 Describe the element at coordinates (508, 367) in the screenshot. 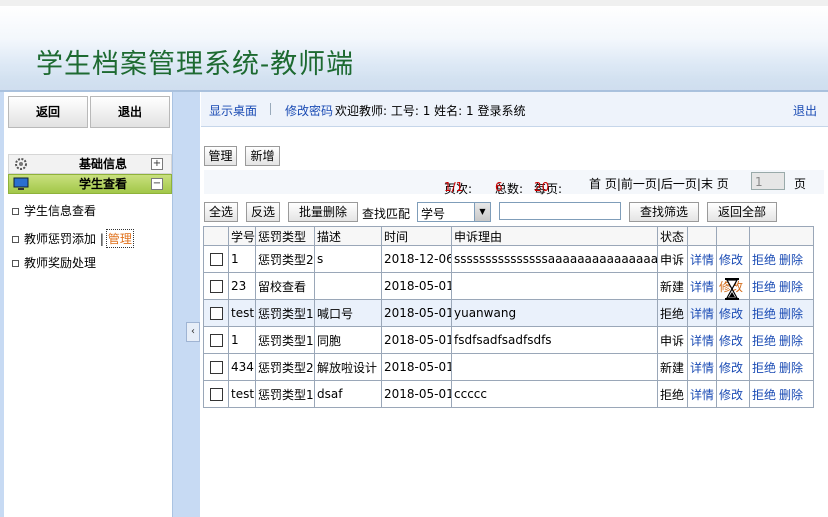

I see `table-row: 434 惩罚类型2 解放啦设计 2018-05-01 新建 详情 修改 拒绝 删除` at that location.